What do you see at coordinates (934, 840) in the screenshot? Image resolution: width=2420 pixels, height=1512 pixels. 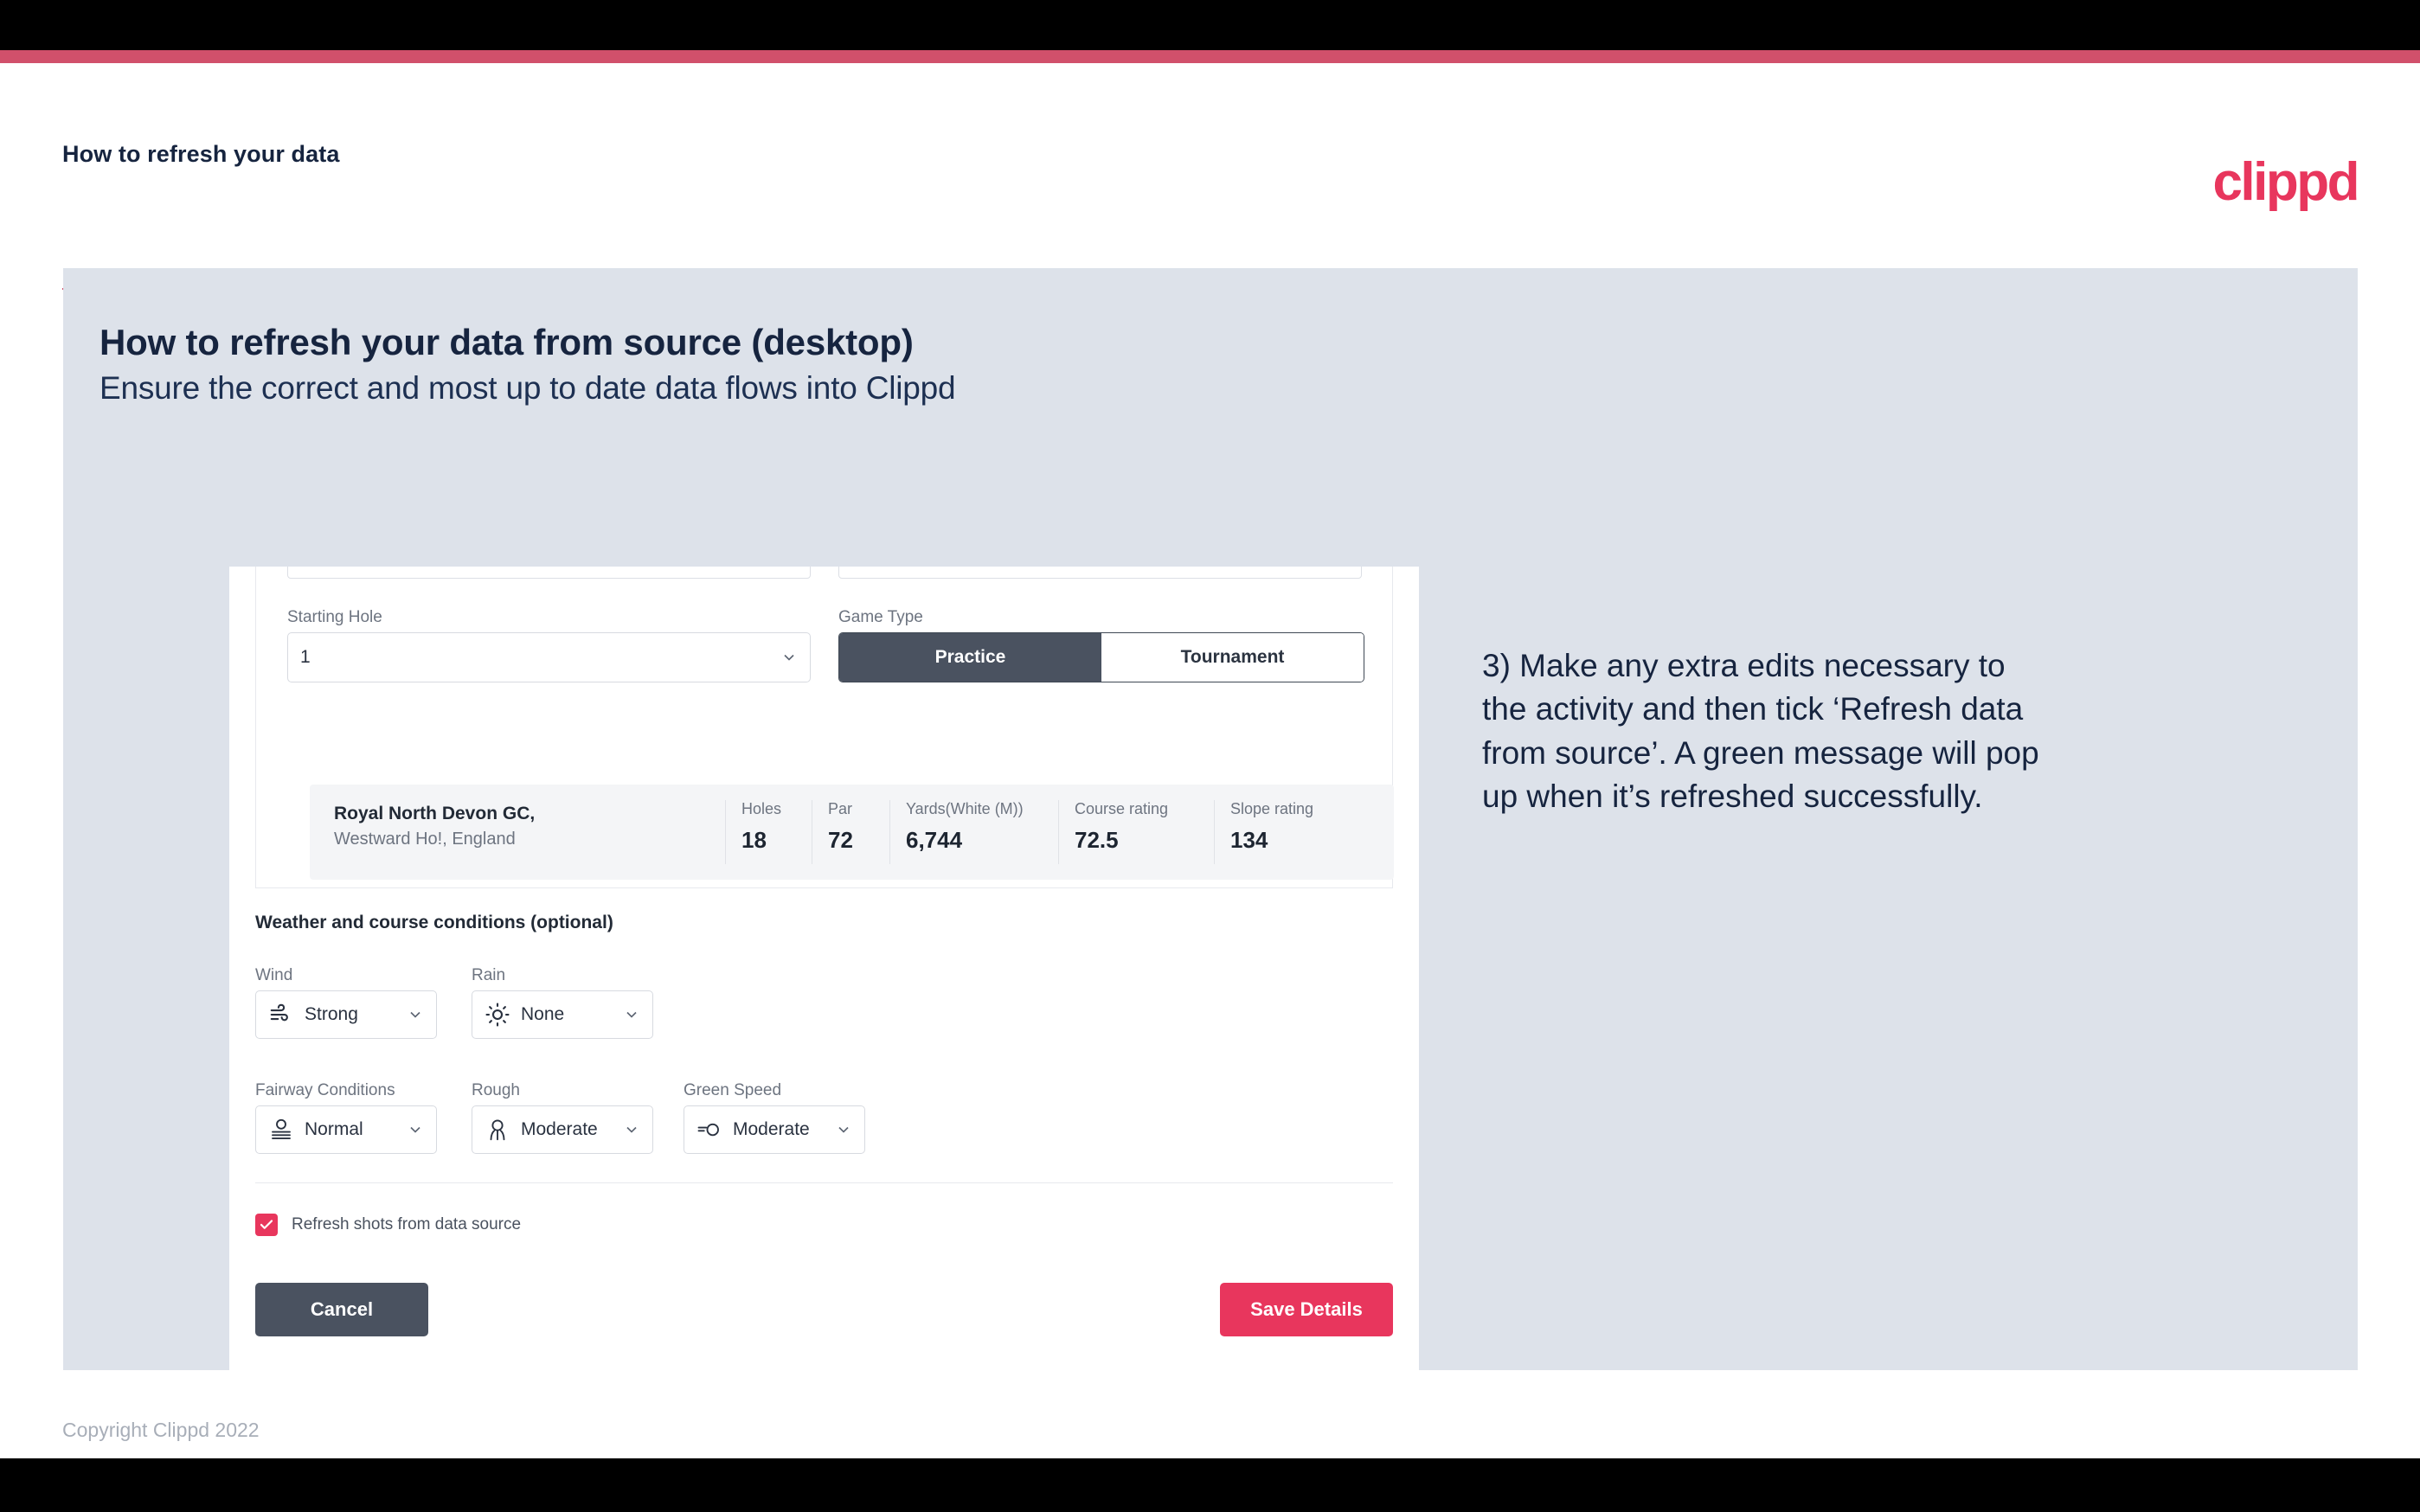 I see `stat-value: 6,744` at bounding box center [934, 840].